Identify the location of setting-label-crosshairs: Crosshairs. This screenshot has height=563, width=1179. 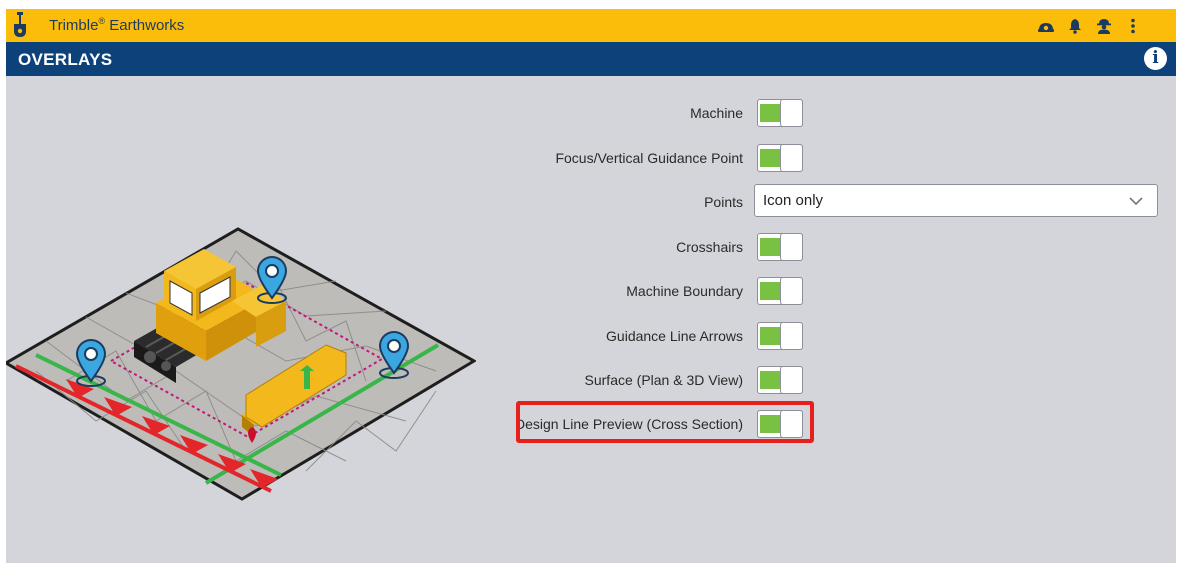
(709, 247).